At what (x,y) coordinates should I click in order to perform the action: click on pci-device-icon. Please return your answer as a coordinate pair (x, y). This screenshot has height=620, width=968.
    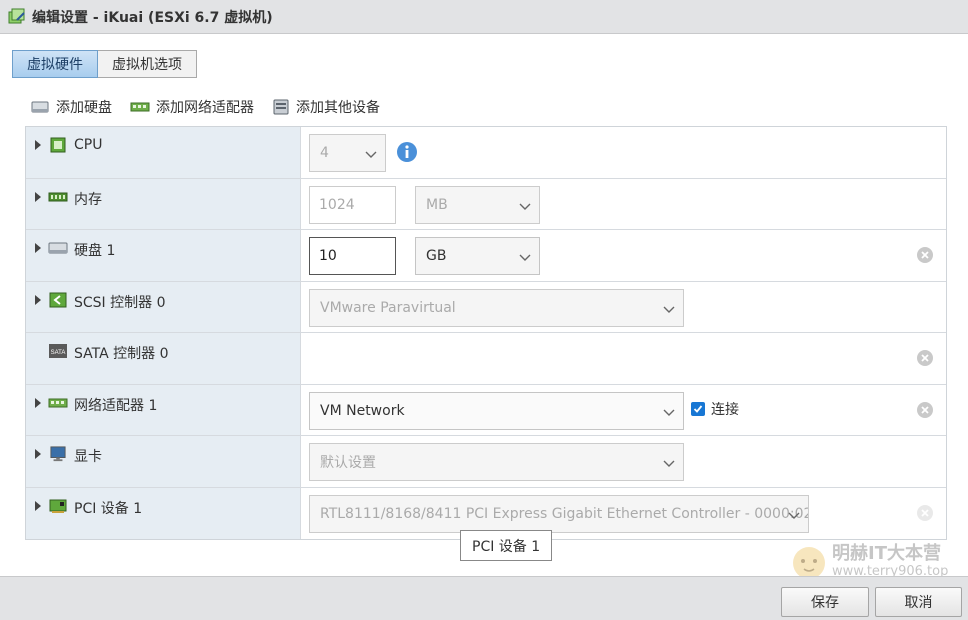
    Looking at the image, I should click on (58, 506).